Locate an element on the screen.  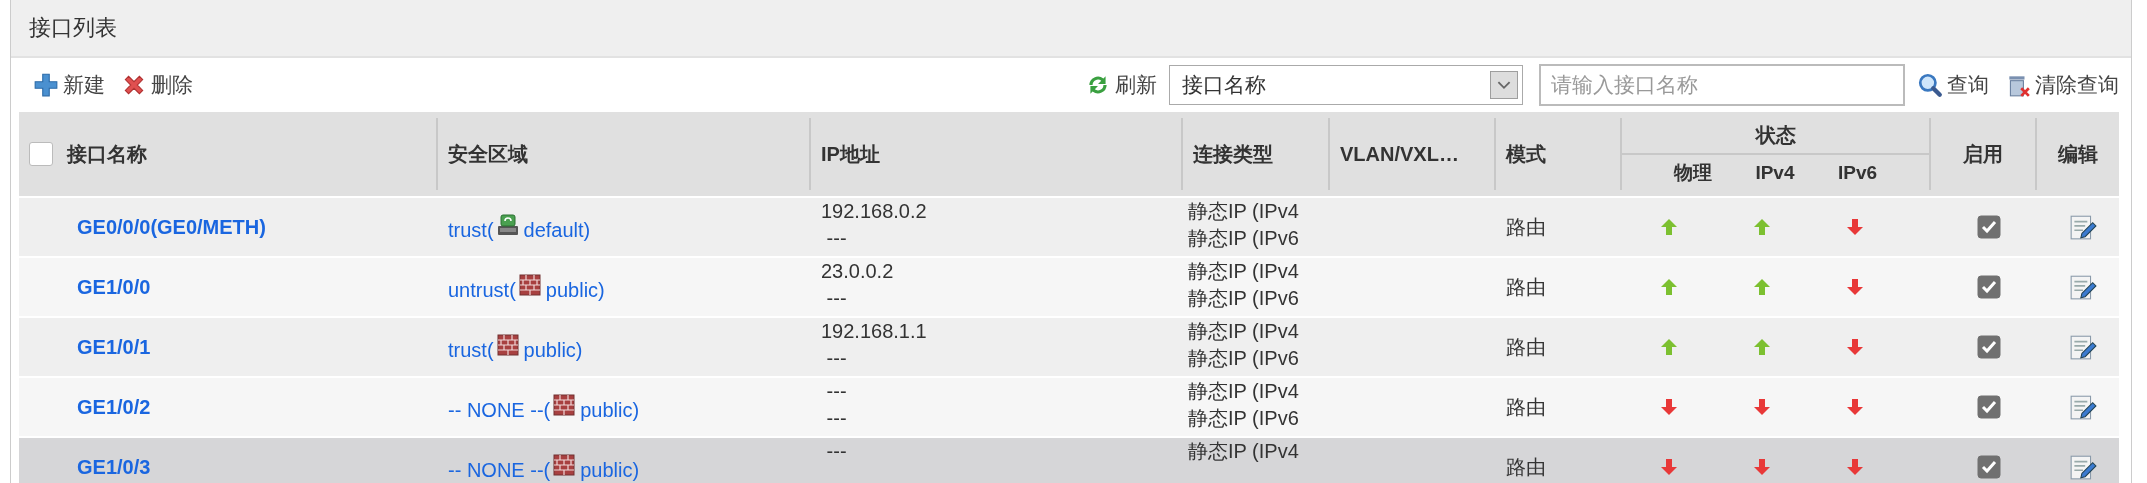
ip-address: 192.168.0.2 is located at coordinates (874, 211).